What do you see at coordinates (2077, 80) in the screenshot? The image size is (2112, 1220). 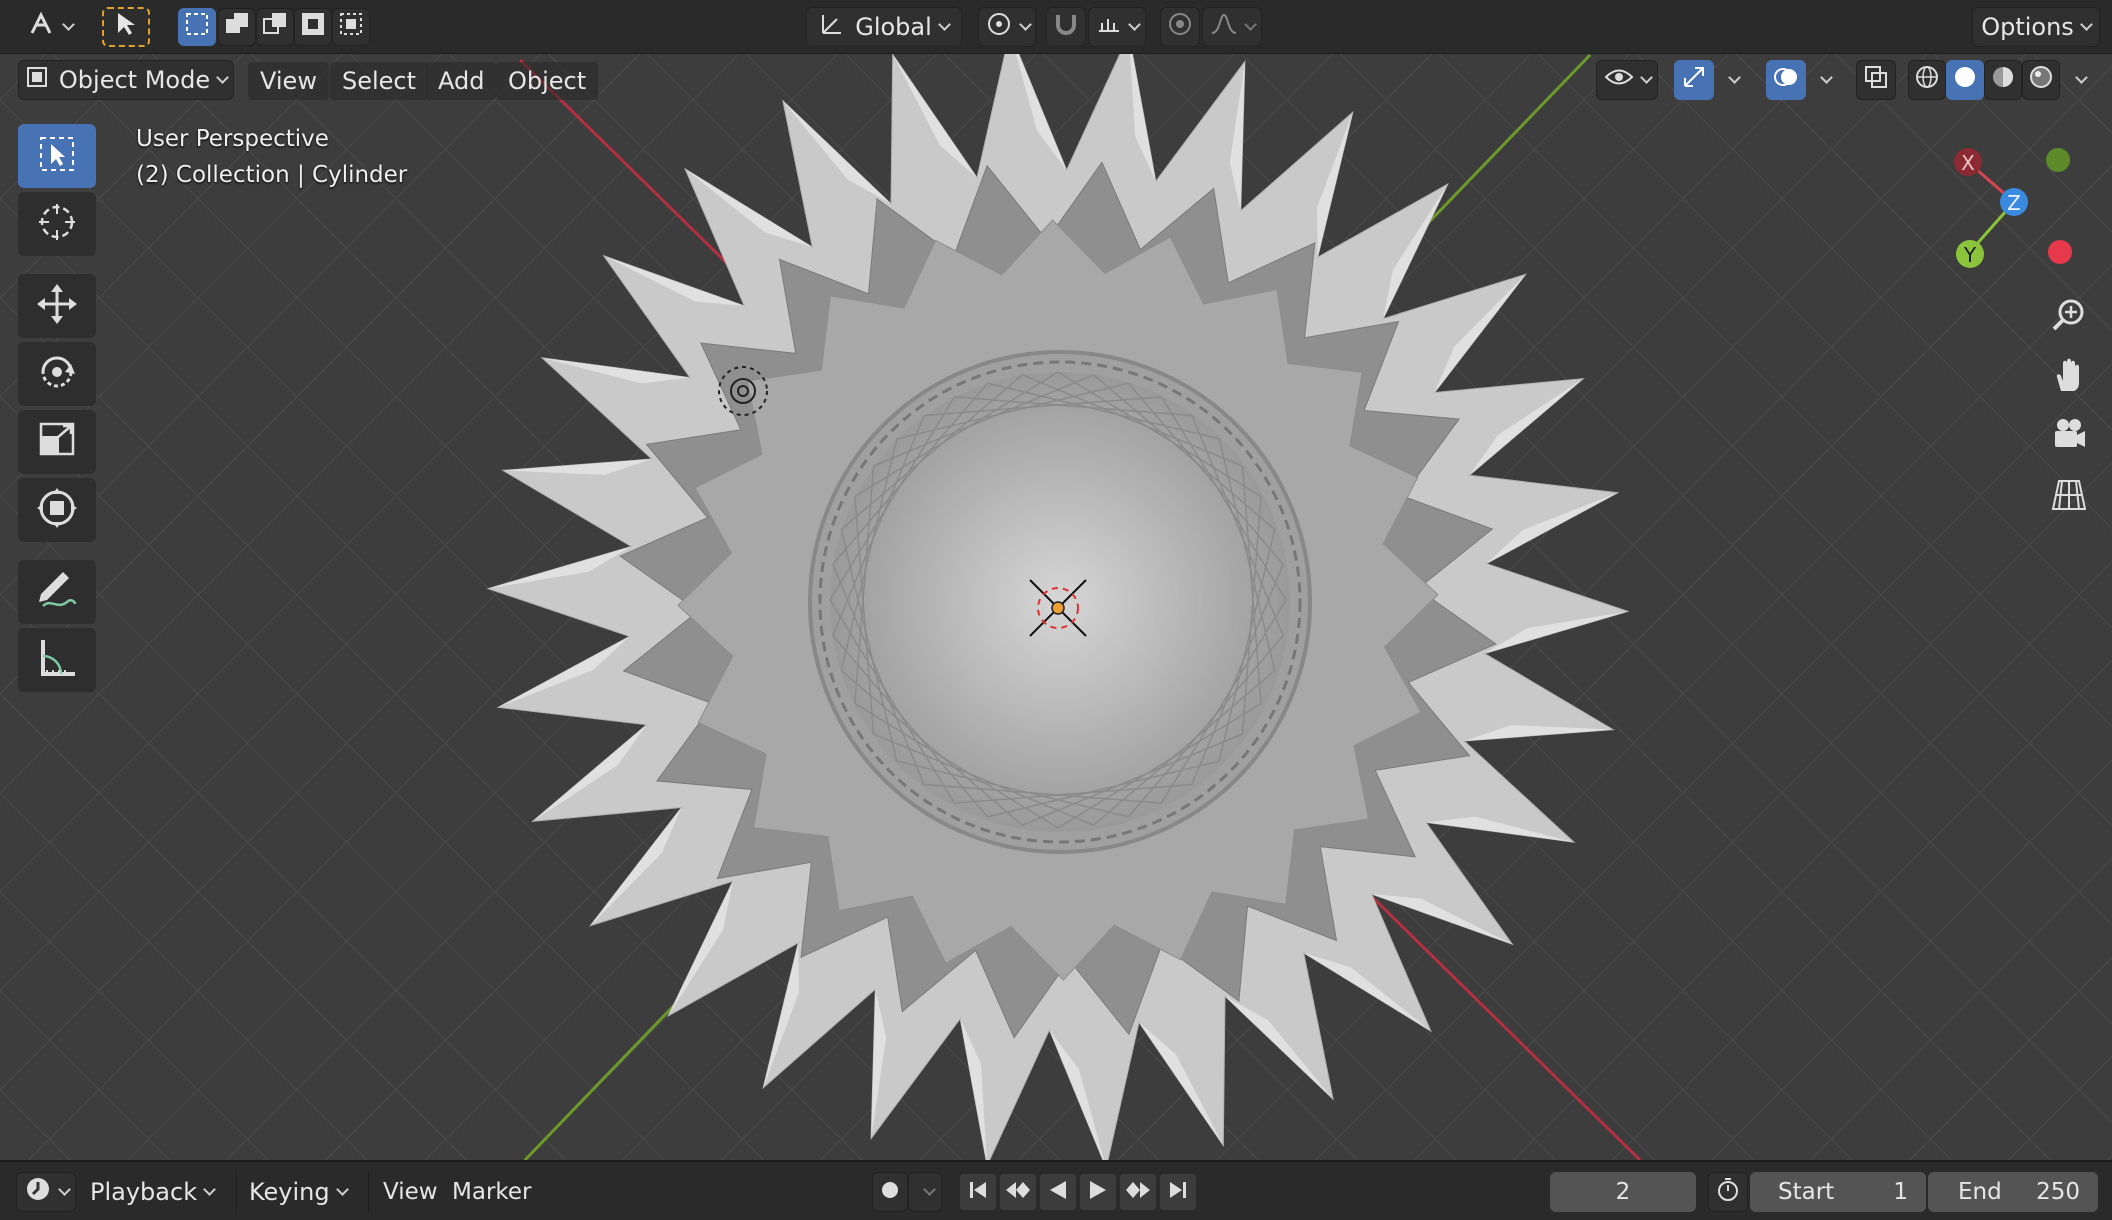 I see `shading-dropdown` at bounding box center [2077, 80].